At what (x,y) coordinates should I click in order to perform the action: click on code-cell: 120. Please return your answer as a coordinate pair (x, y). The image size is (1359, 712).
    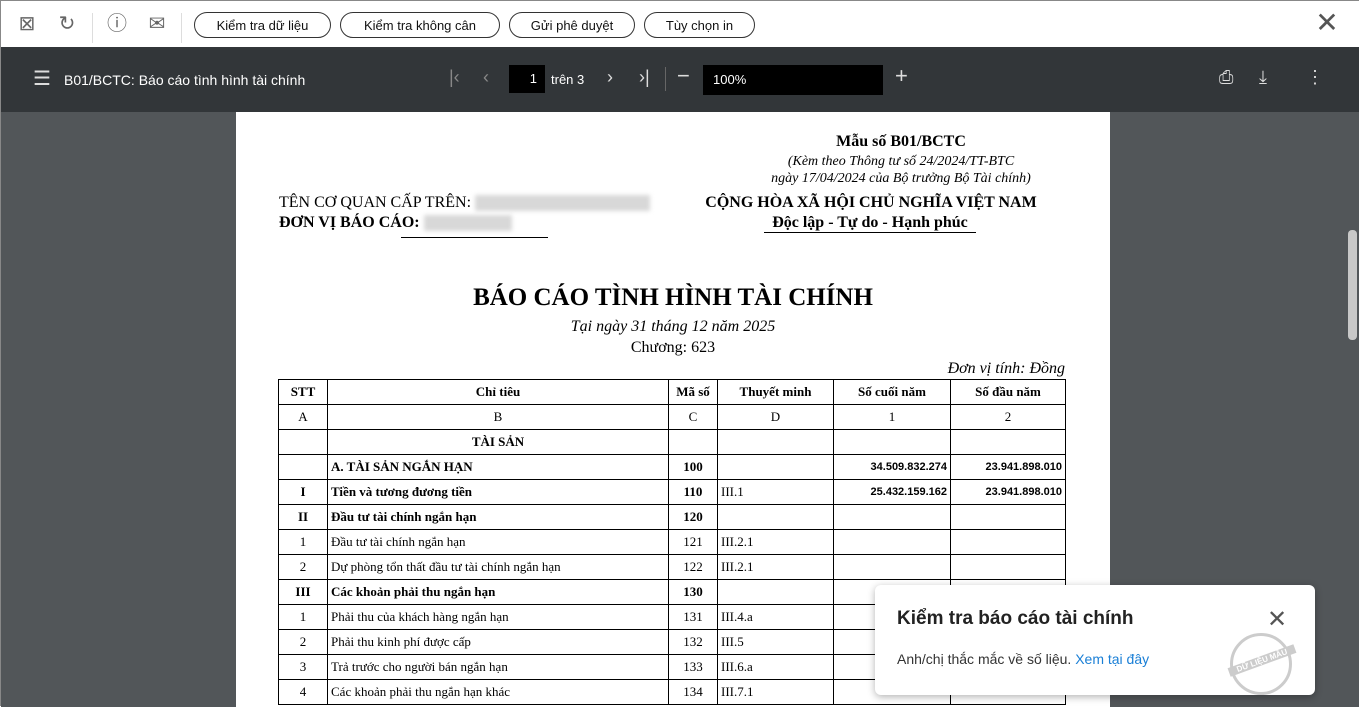
    Looking at the image, I should click on (693, 517).